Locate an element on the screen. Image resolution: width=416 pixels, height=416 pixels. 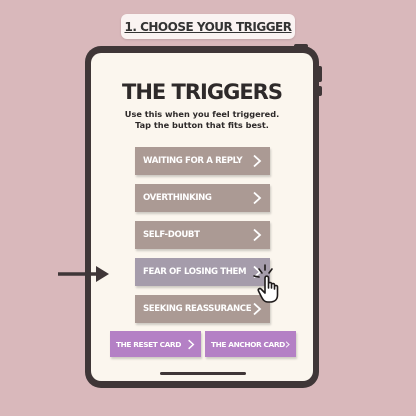
home-indicator is located at coordinates (203, 373).